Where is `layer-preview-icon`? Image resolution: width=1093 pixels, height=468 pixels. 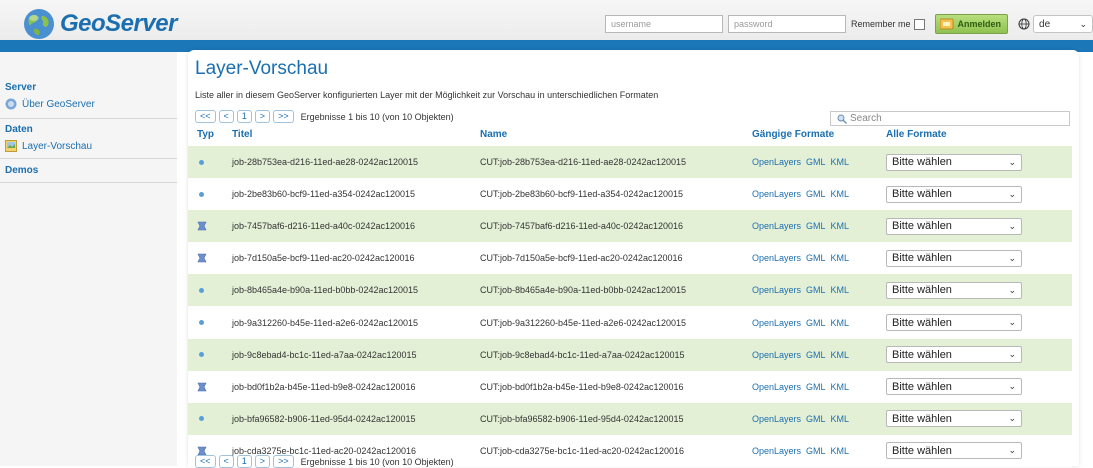 layer-preview-icon is located at coordinates (11, 146).